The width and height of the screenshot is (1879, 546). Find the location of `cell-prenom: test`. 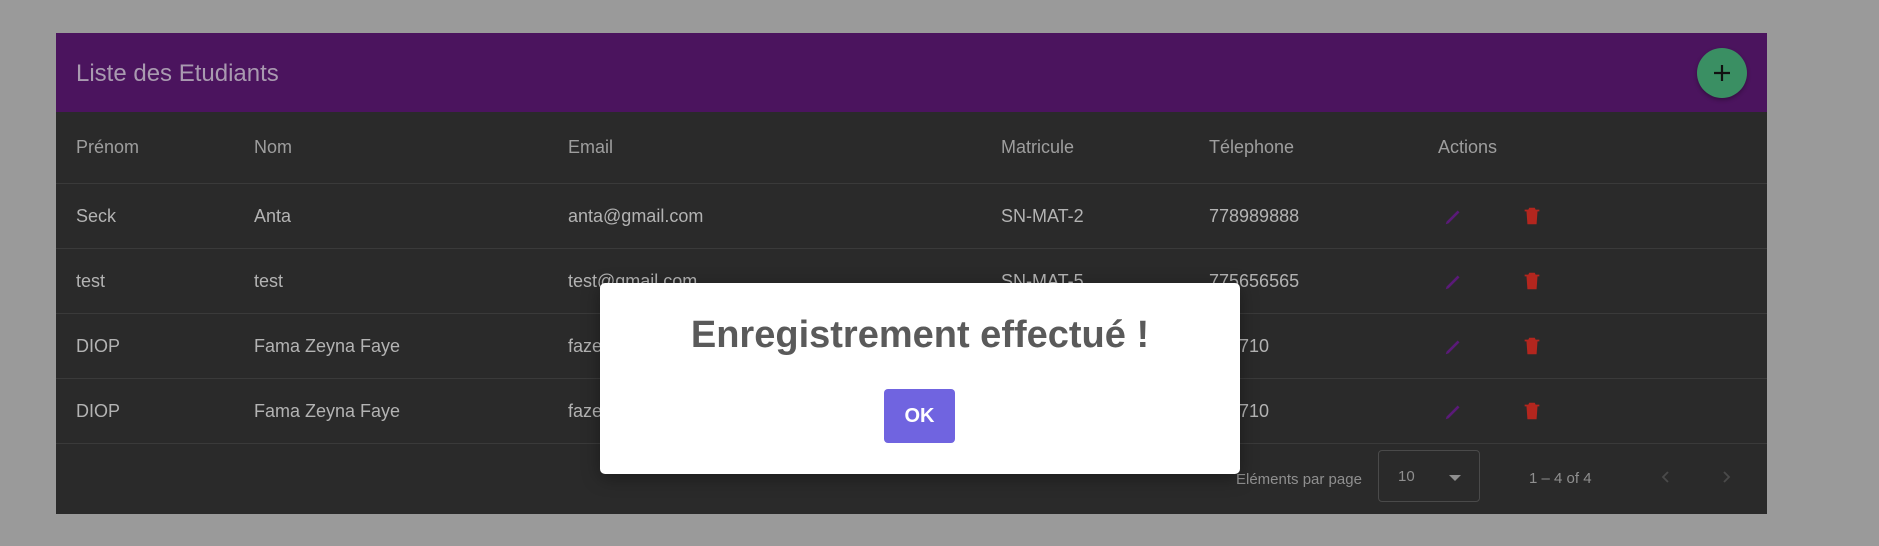

cell-prenom: test is located at coordinates (145, 281).